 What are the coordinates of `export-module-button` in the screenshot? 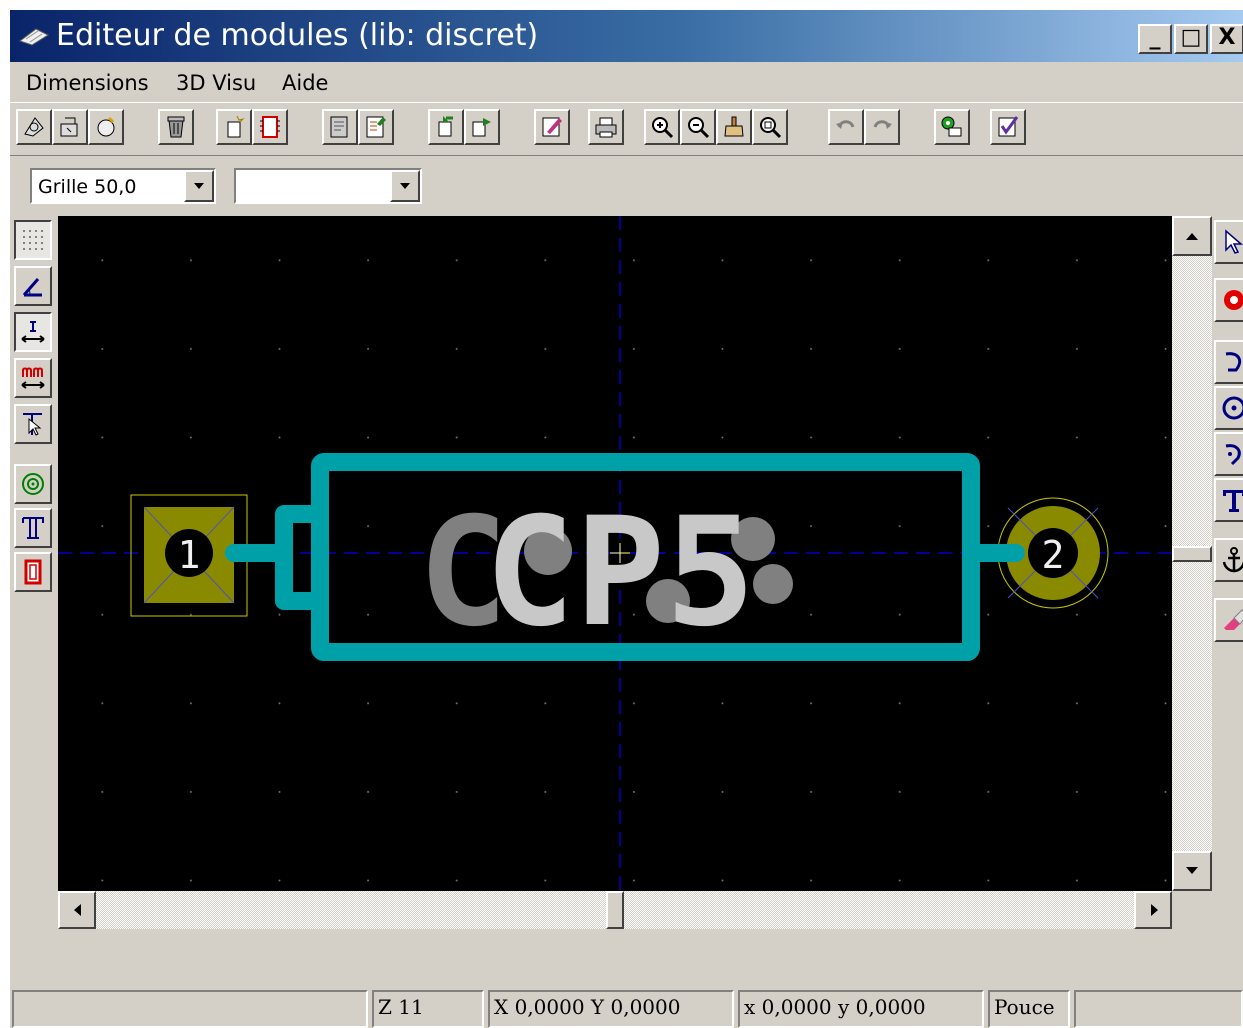 It's located at (482, 127).